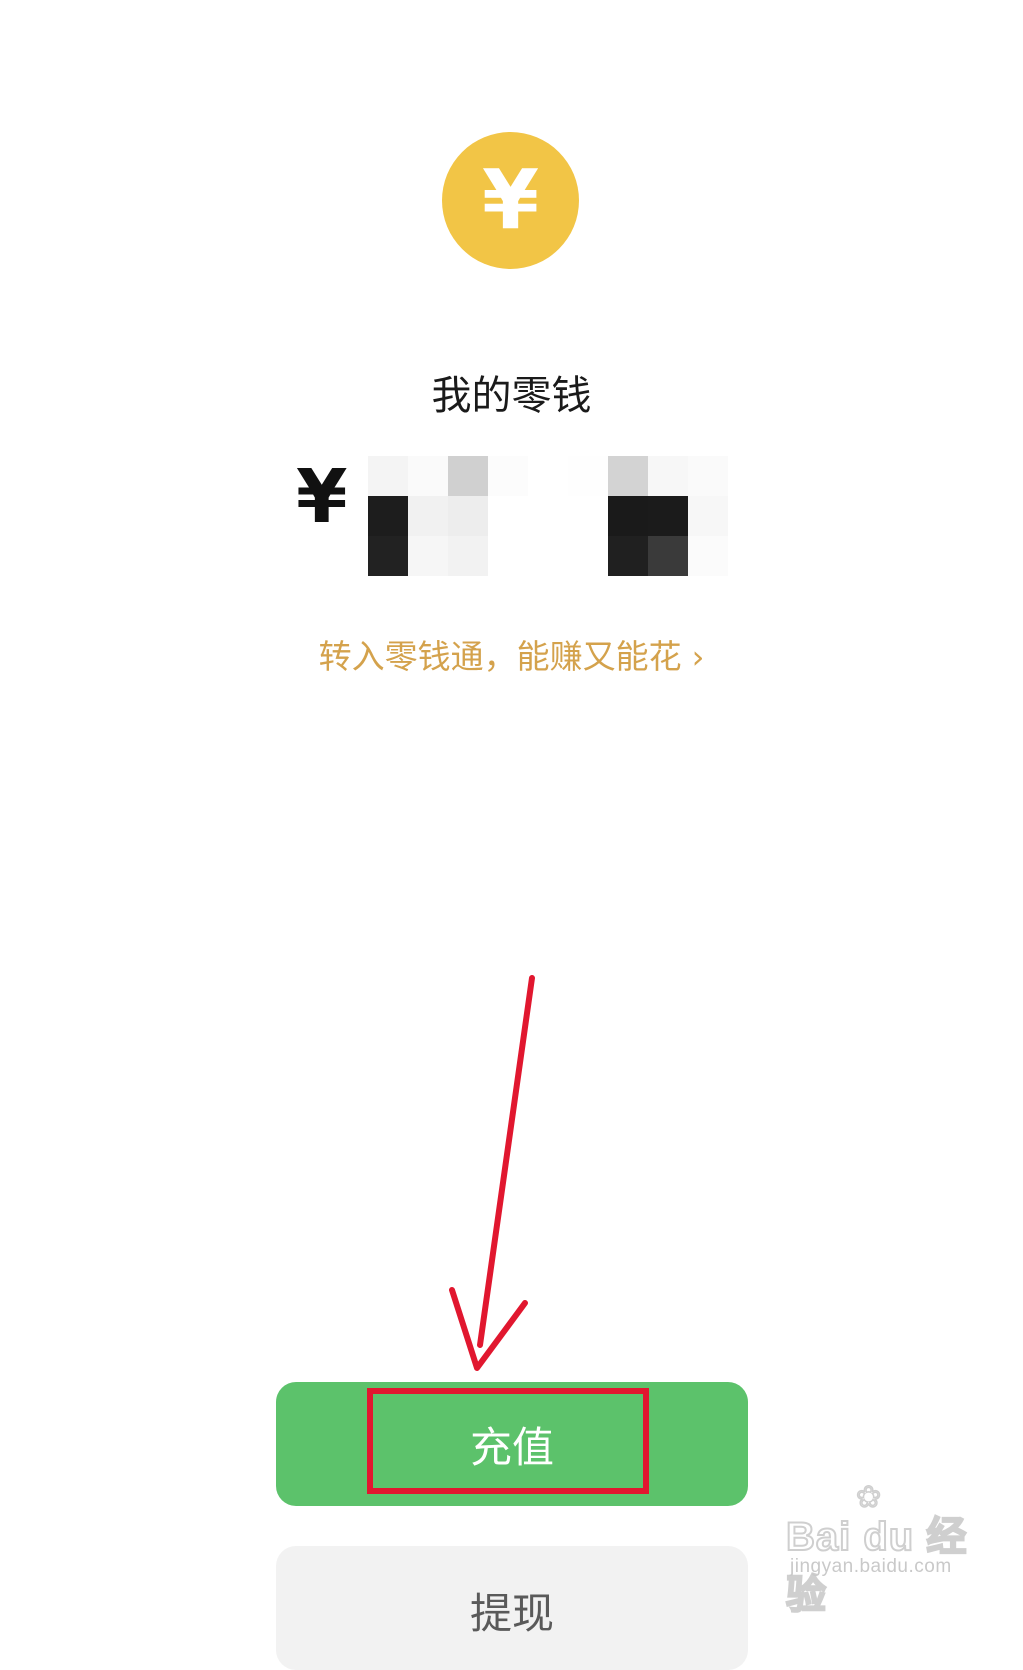 The image size is (1023, 1670). I want to click on page-title: 我的零钱, so click(511, 396).